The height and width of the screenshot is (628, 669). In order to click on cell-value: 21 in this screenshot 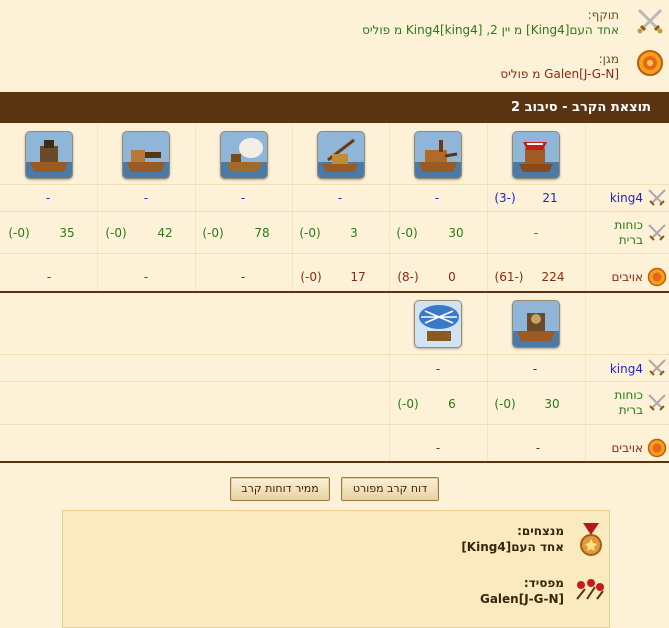, I will do `click(550, 198)`.